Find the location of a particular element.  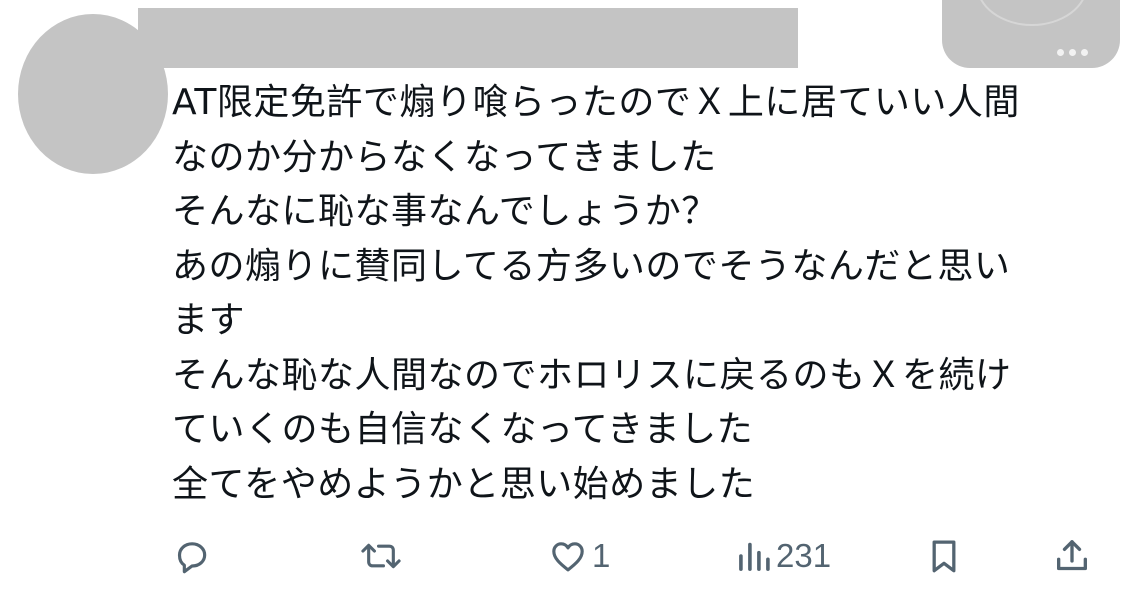

tweet-text-line: あの煽りに賛同してる方多いのでそうなんだと思い is located at coordinates (591, 266).